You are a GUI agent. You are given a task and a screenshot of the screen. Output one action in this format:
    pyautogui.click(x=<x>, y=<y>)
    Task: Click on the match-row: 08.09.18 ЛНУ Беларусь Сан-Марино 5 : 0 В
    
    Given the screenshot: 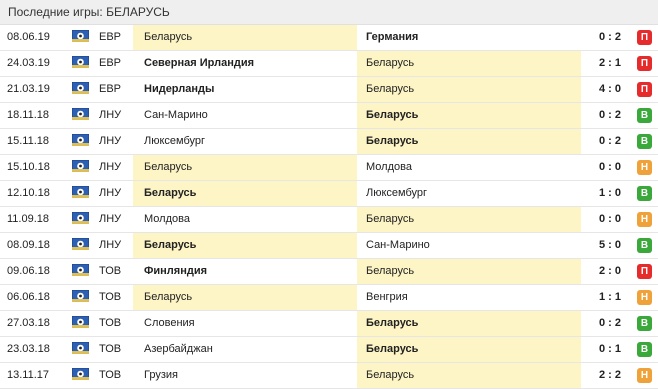 What is the action you would take?
    pyautogui.click(x=329, y=246)
    